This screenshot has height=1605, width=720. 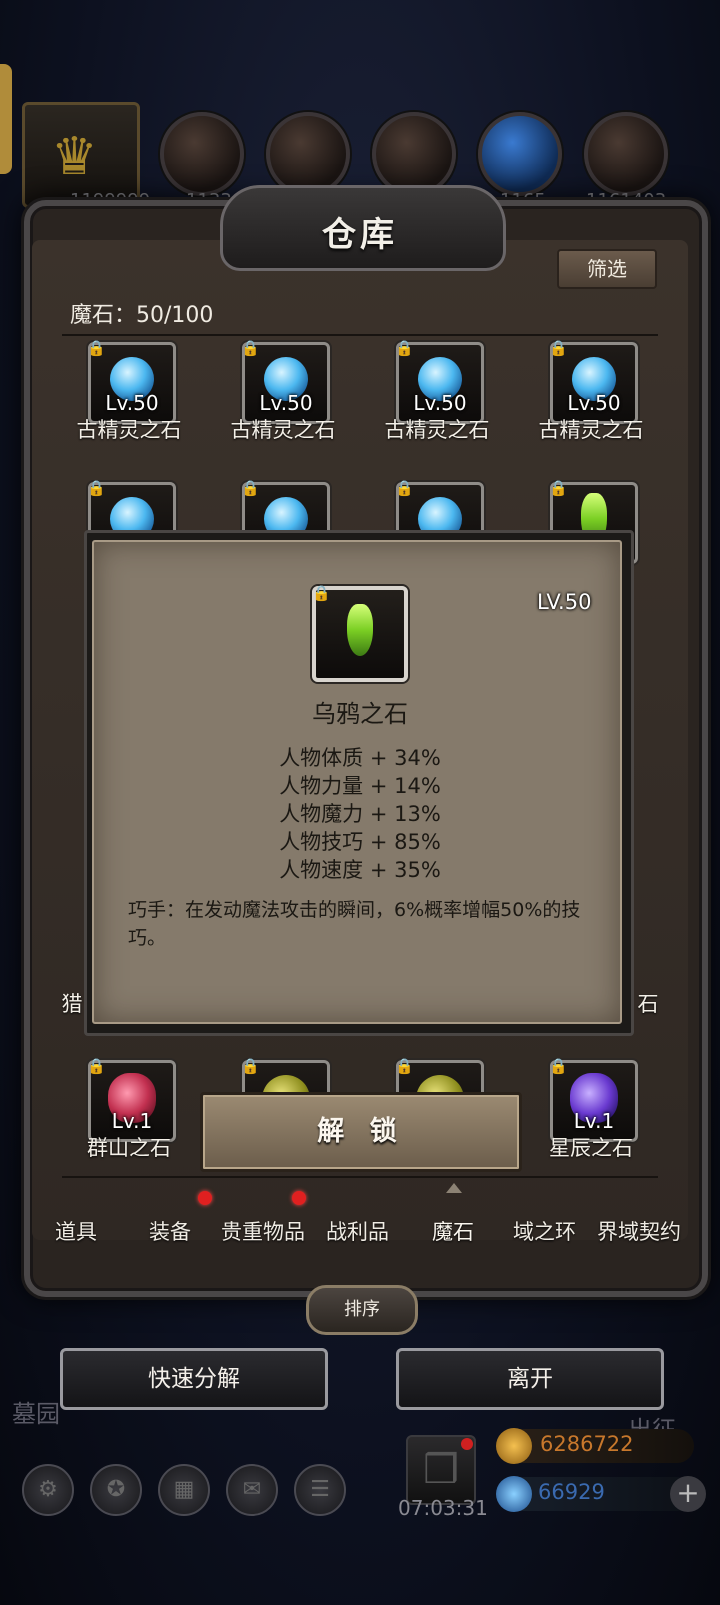 I want to click on gift-timer: 07:03:31, so click(x=443, y=1508).